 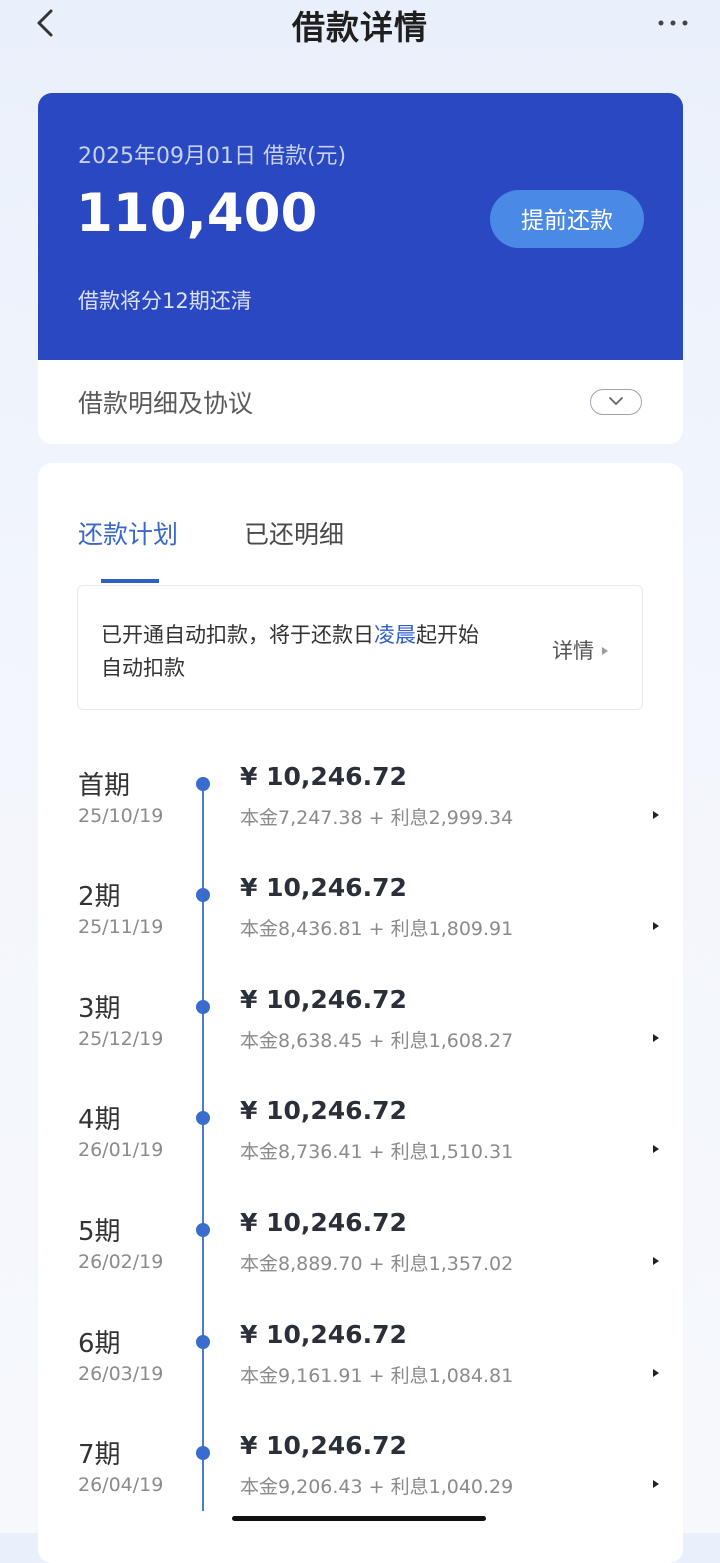 I want to click on chevron-down-icon, so click(x=616, y=401).